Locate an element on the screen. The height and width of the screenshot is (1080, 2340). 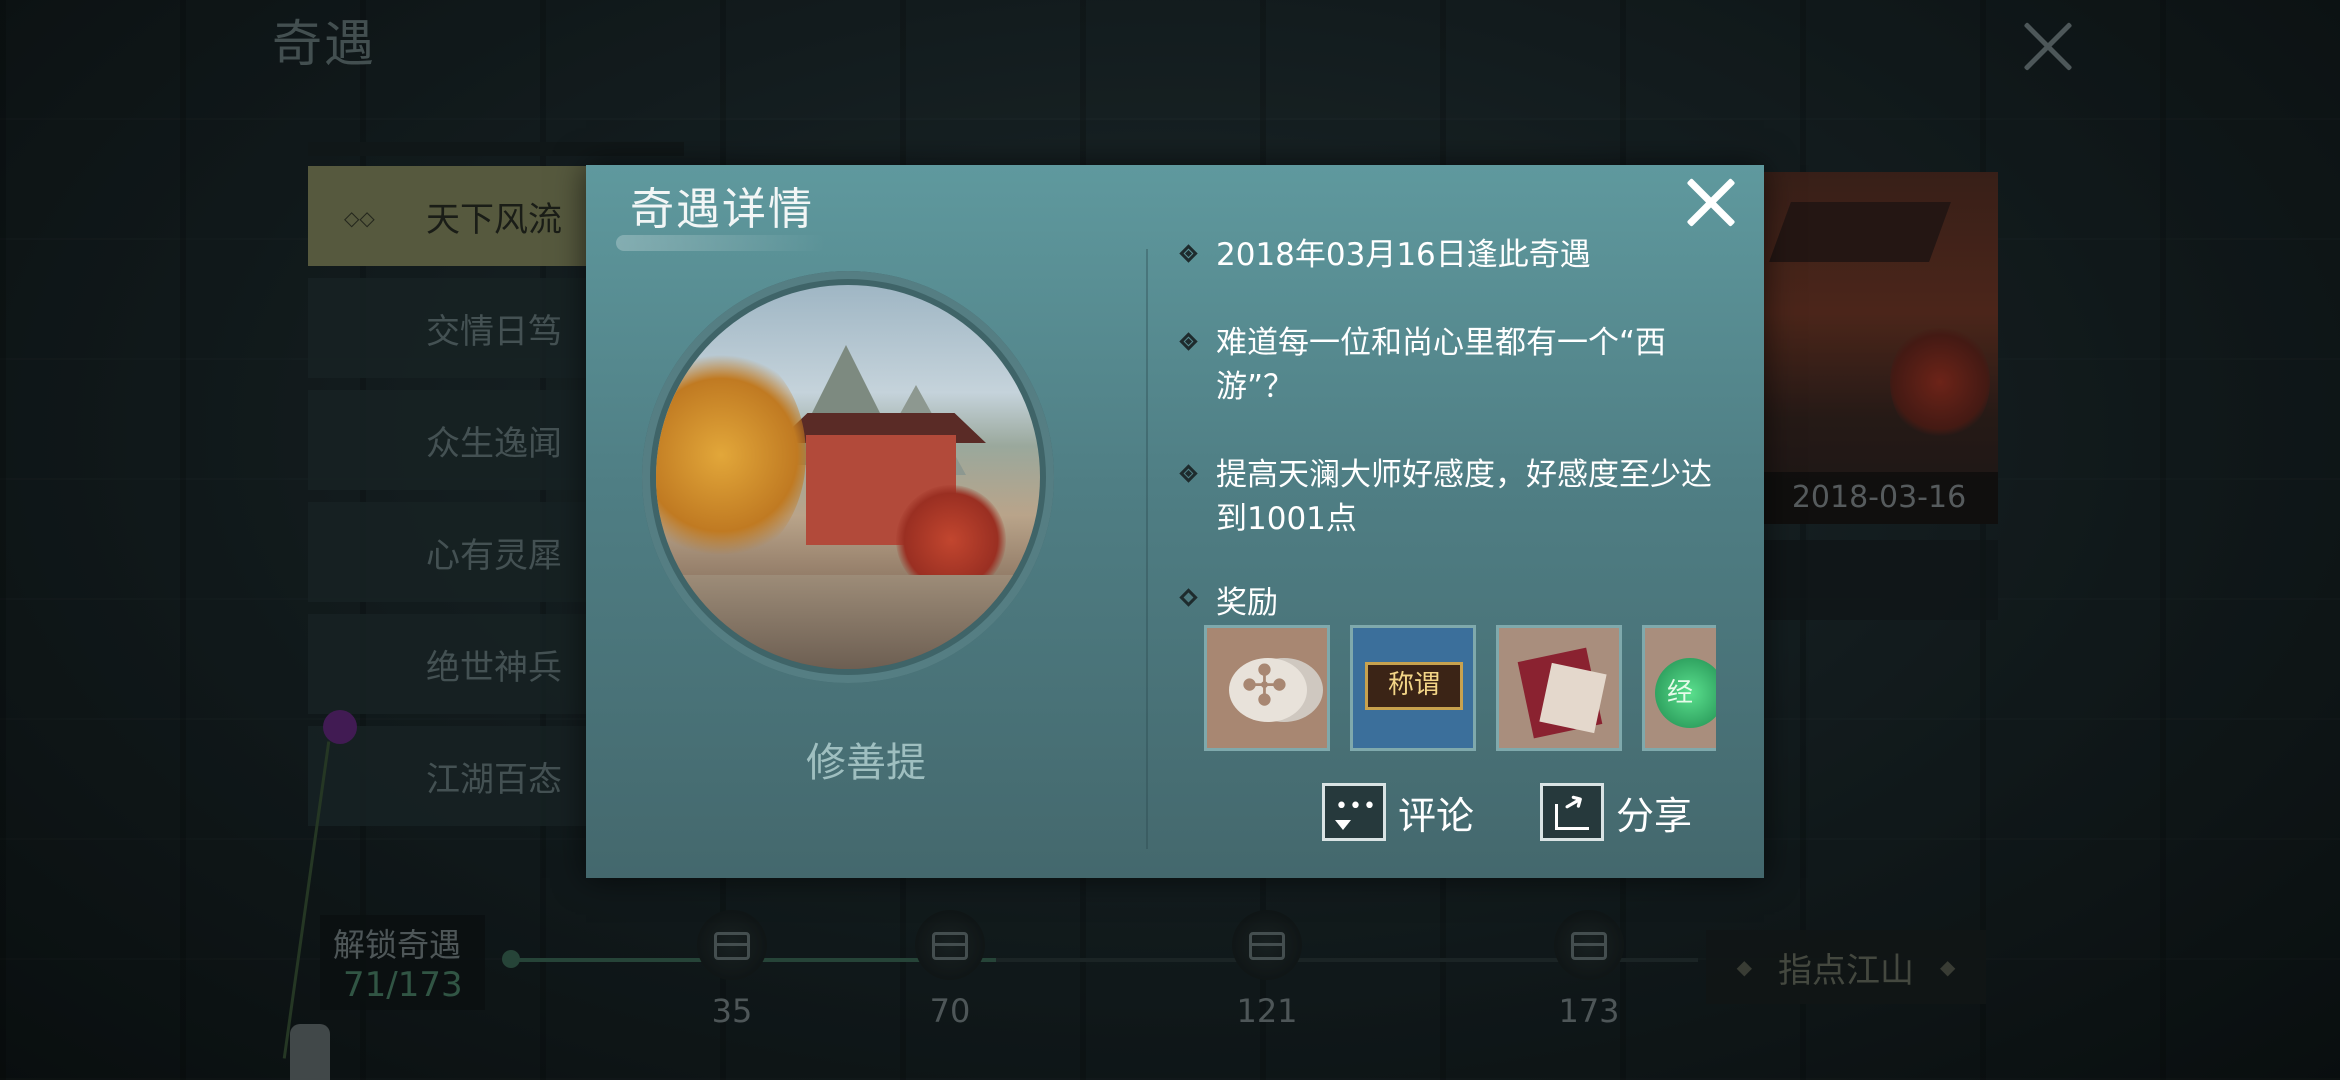
encounter-description-line: 难道每一位和尚心里都有一个“西游”？ is located at coordinates (1456, 365).